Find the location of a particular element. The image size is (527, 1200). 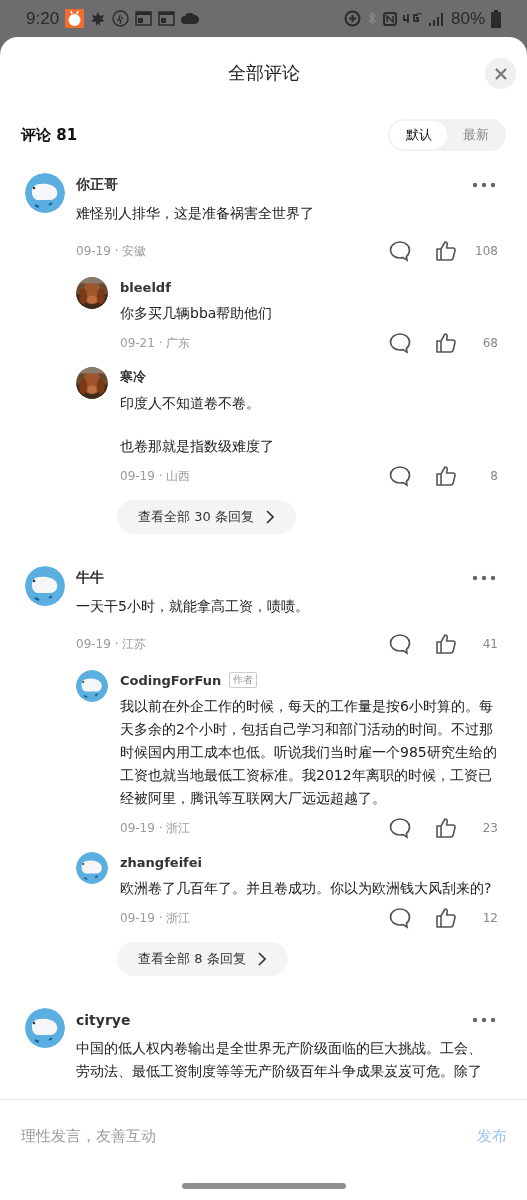

data-saver-icon is located at coordinates (352, 18).